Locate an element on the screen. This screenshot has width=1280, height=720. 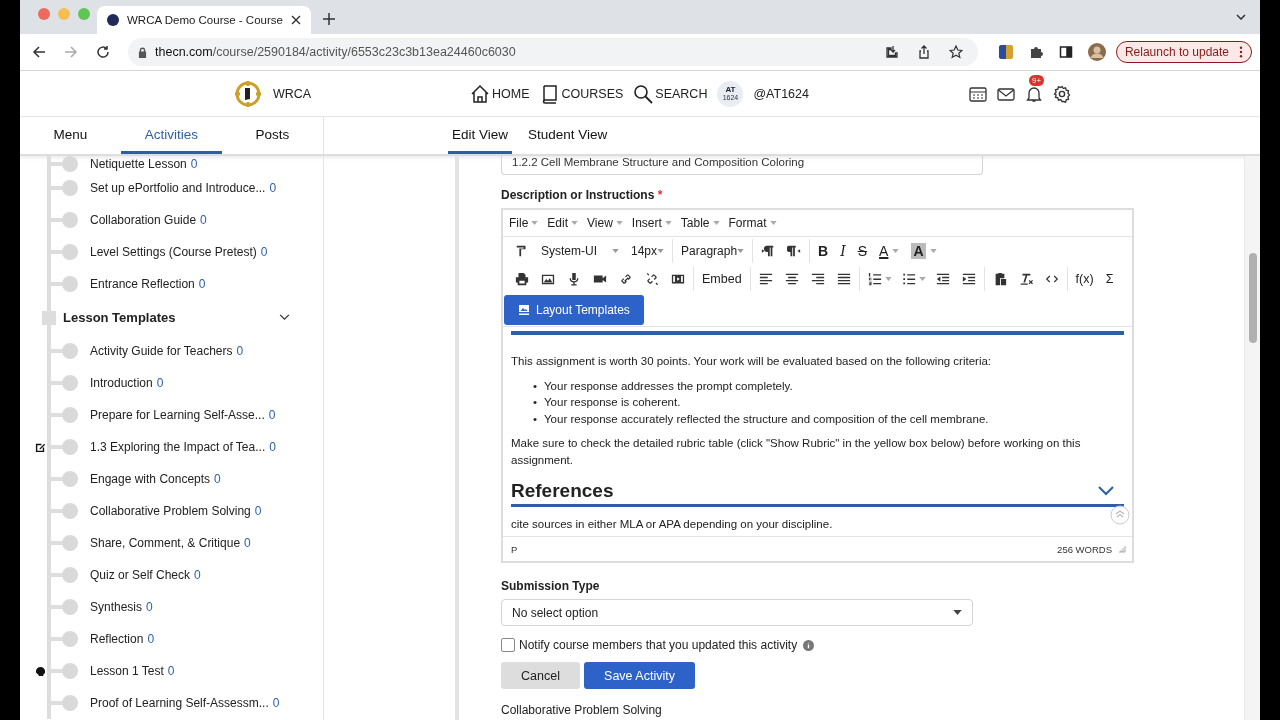
activity-link: Lesson 1 Test is located at coordinates (127, 671).